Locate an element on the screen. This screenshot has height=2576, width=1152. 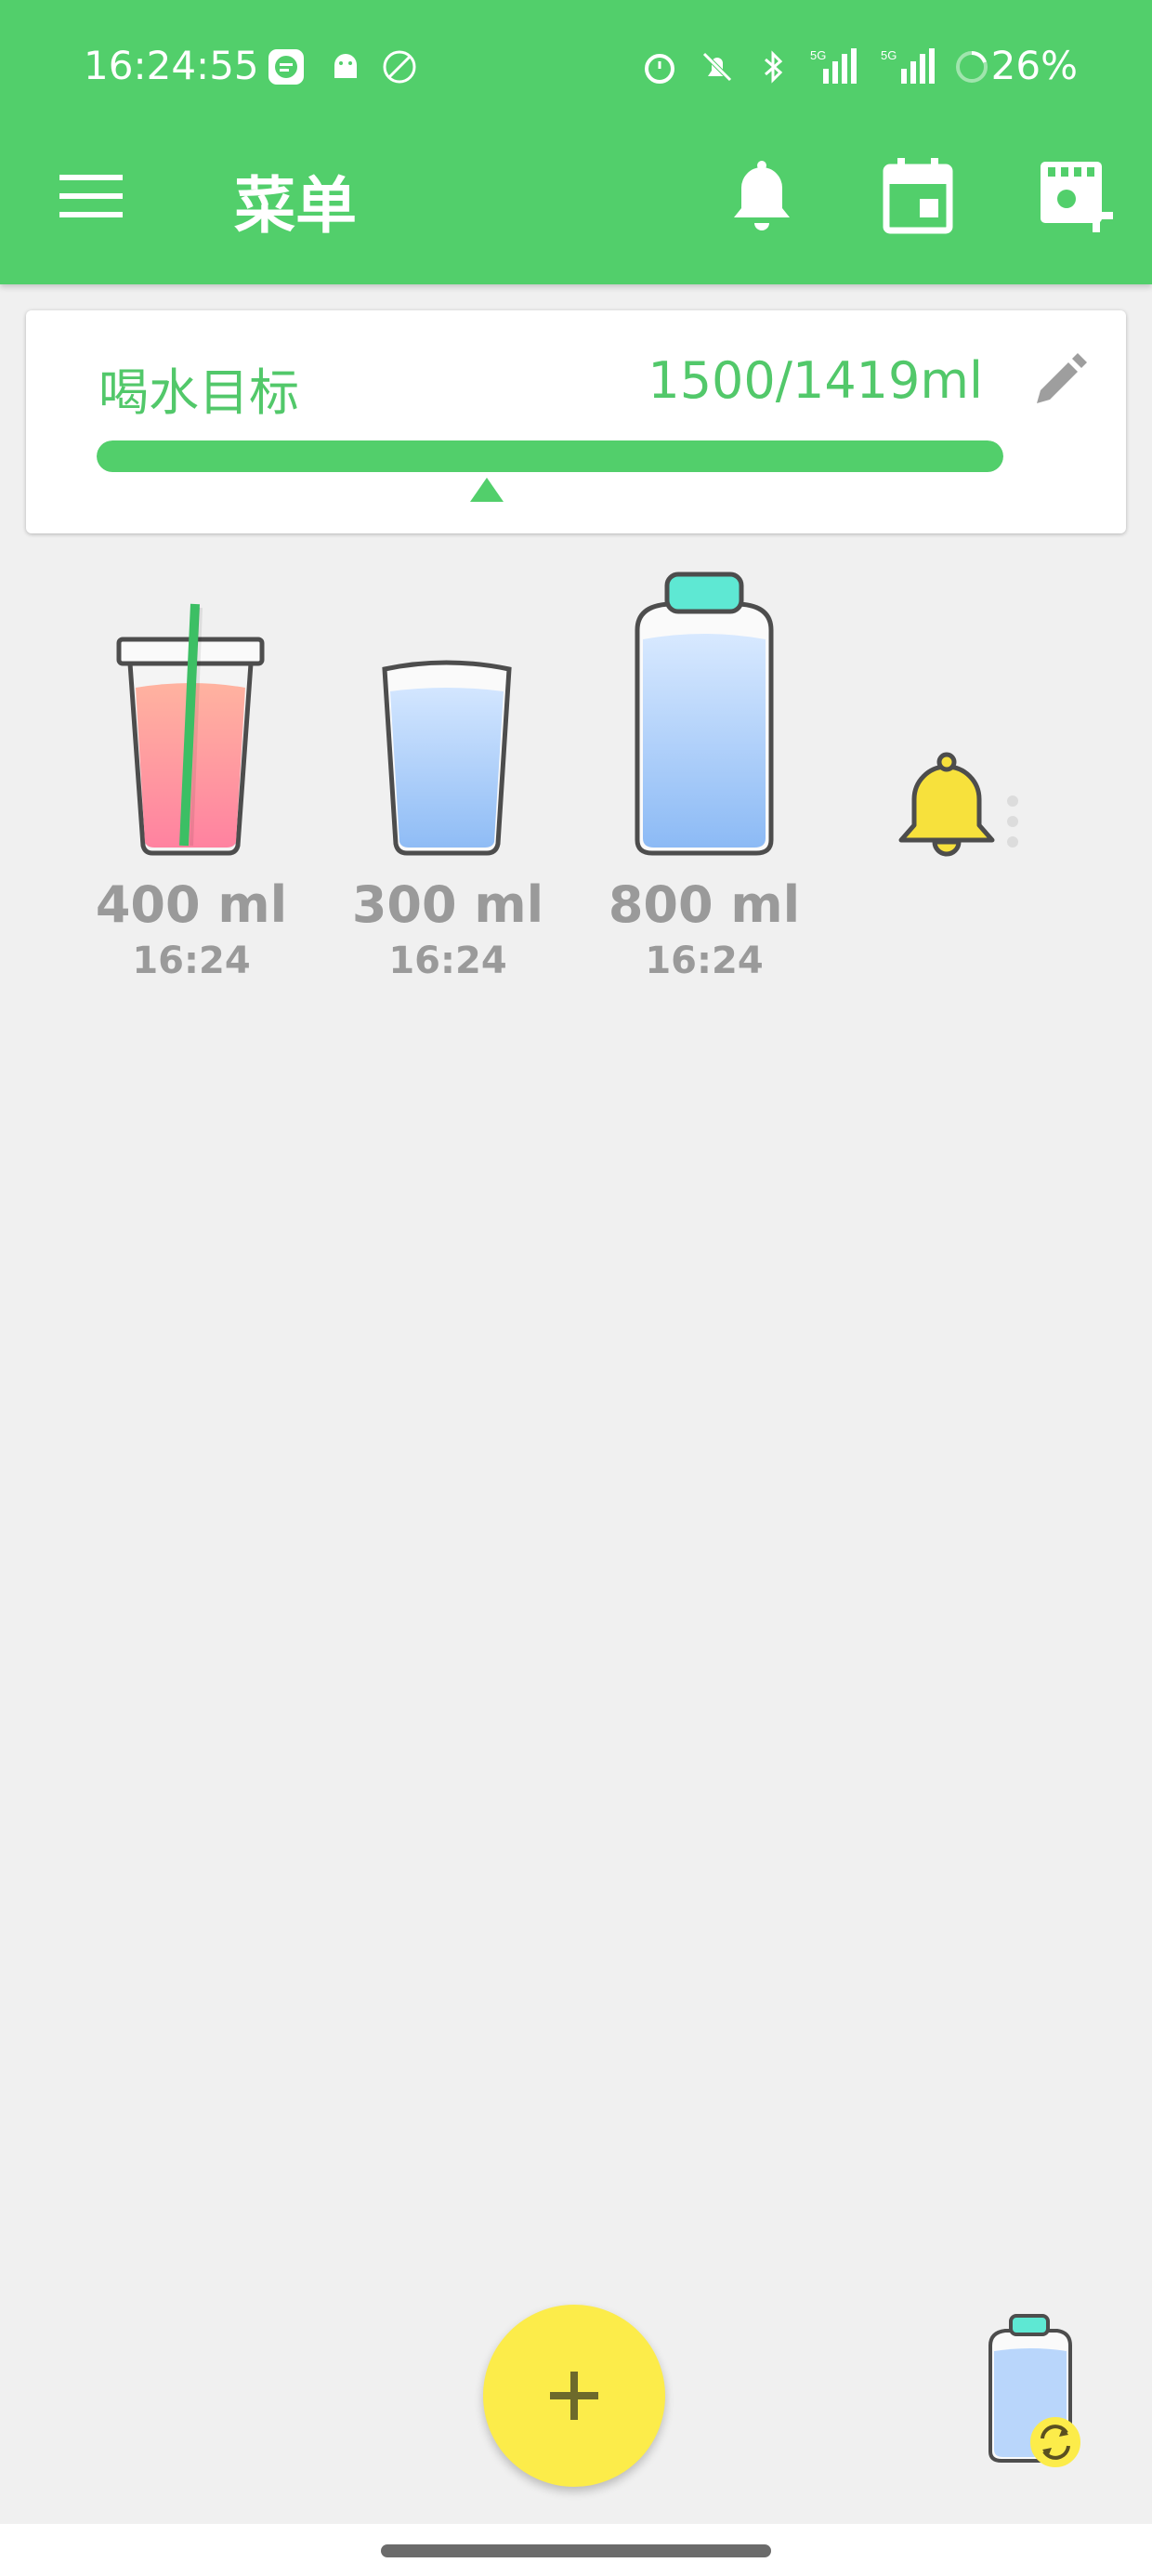
goal-label: 喝水目标 is located at coordinates (198, 392).